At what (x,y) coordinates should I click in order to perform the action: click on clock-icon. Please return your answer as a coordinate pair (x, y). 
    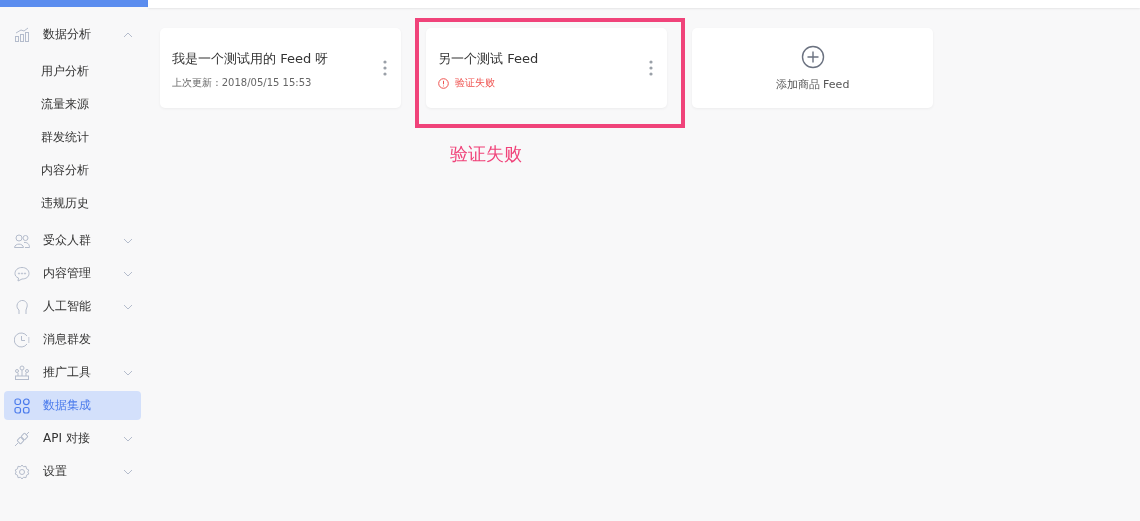
    Looking at the image, I should click on (22, 339).